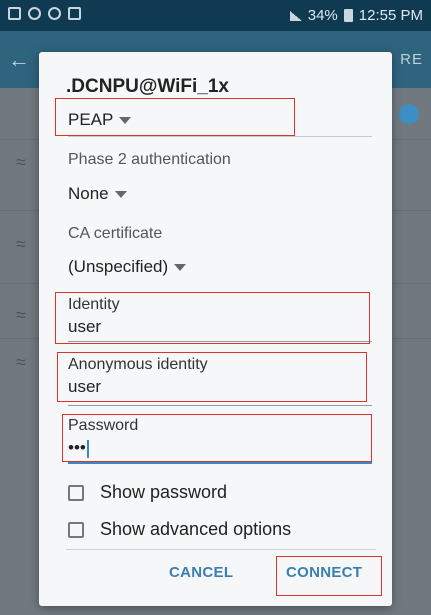  I want to click on eap-method-value: PEAP, so click(91, 119).